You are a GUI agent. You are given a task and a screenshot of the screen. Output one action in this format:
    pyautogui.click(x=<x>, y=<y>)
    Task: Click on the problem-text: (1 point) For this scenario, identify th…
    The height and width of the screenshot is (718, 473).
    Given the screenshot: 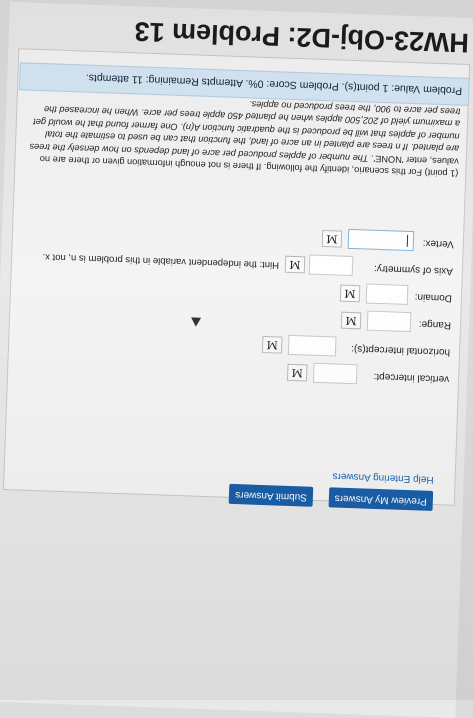 What is the action you would take?
    pyautogui.click(x=243, y=134)
    